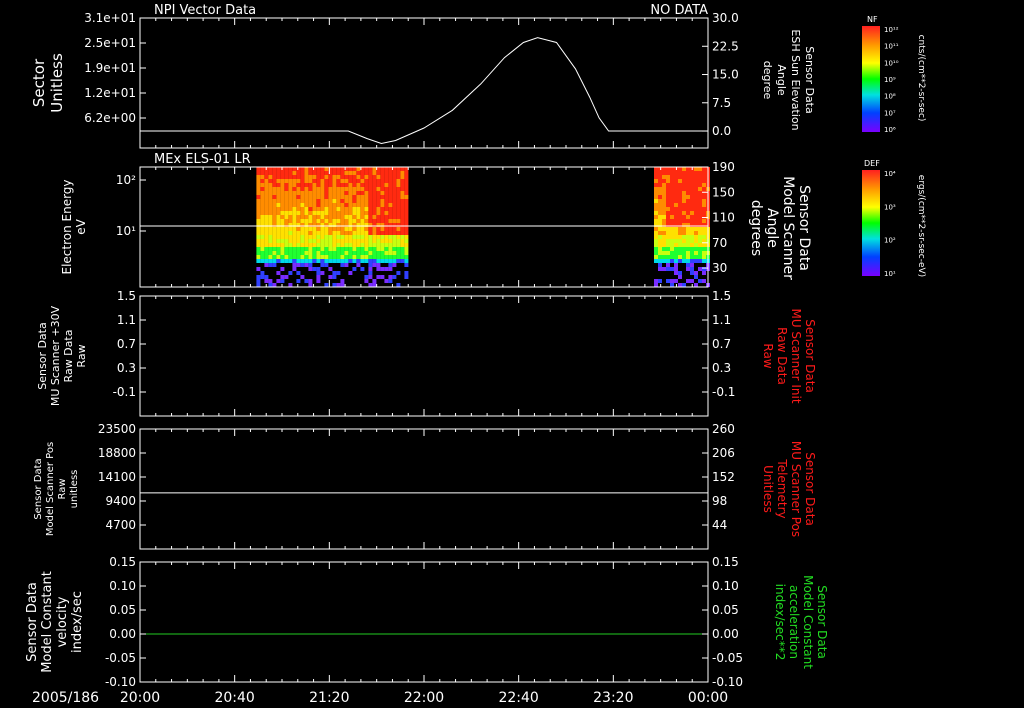 The height and width of the screenshot is (708, 1024). I want to click on panel-3-ylabel-line3: Raw Data, so click(68, 356).